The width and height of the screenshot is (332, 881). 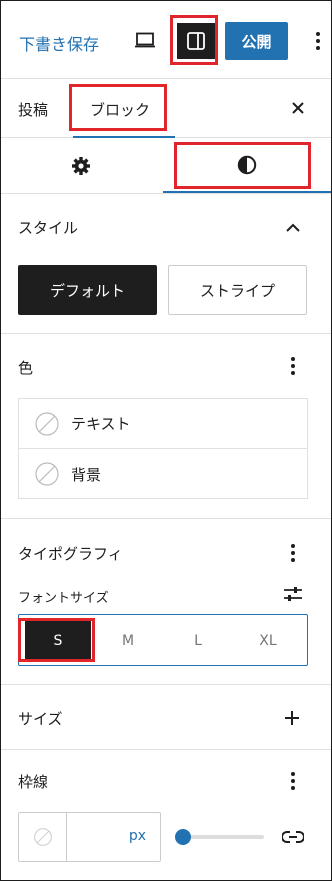 I want to click on color-item-background: 背景, so click(x=163, y=474).